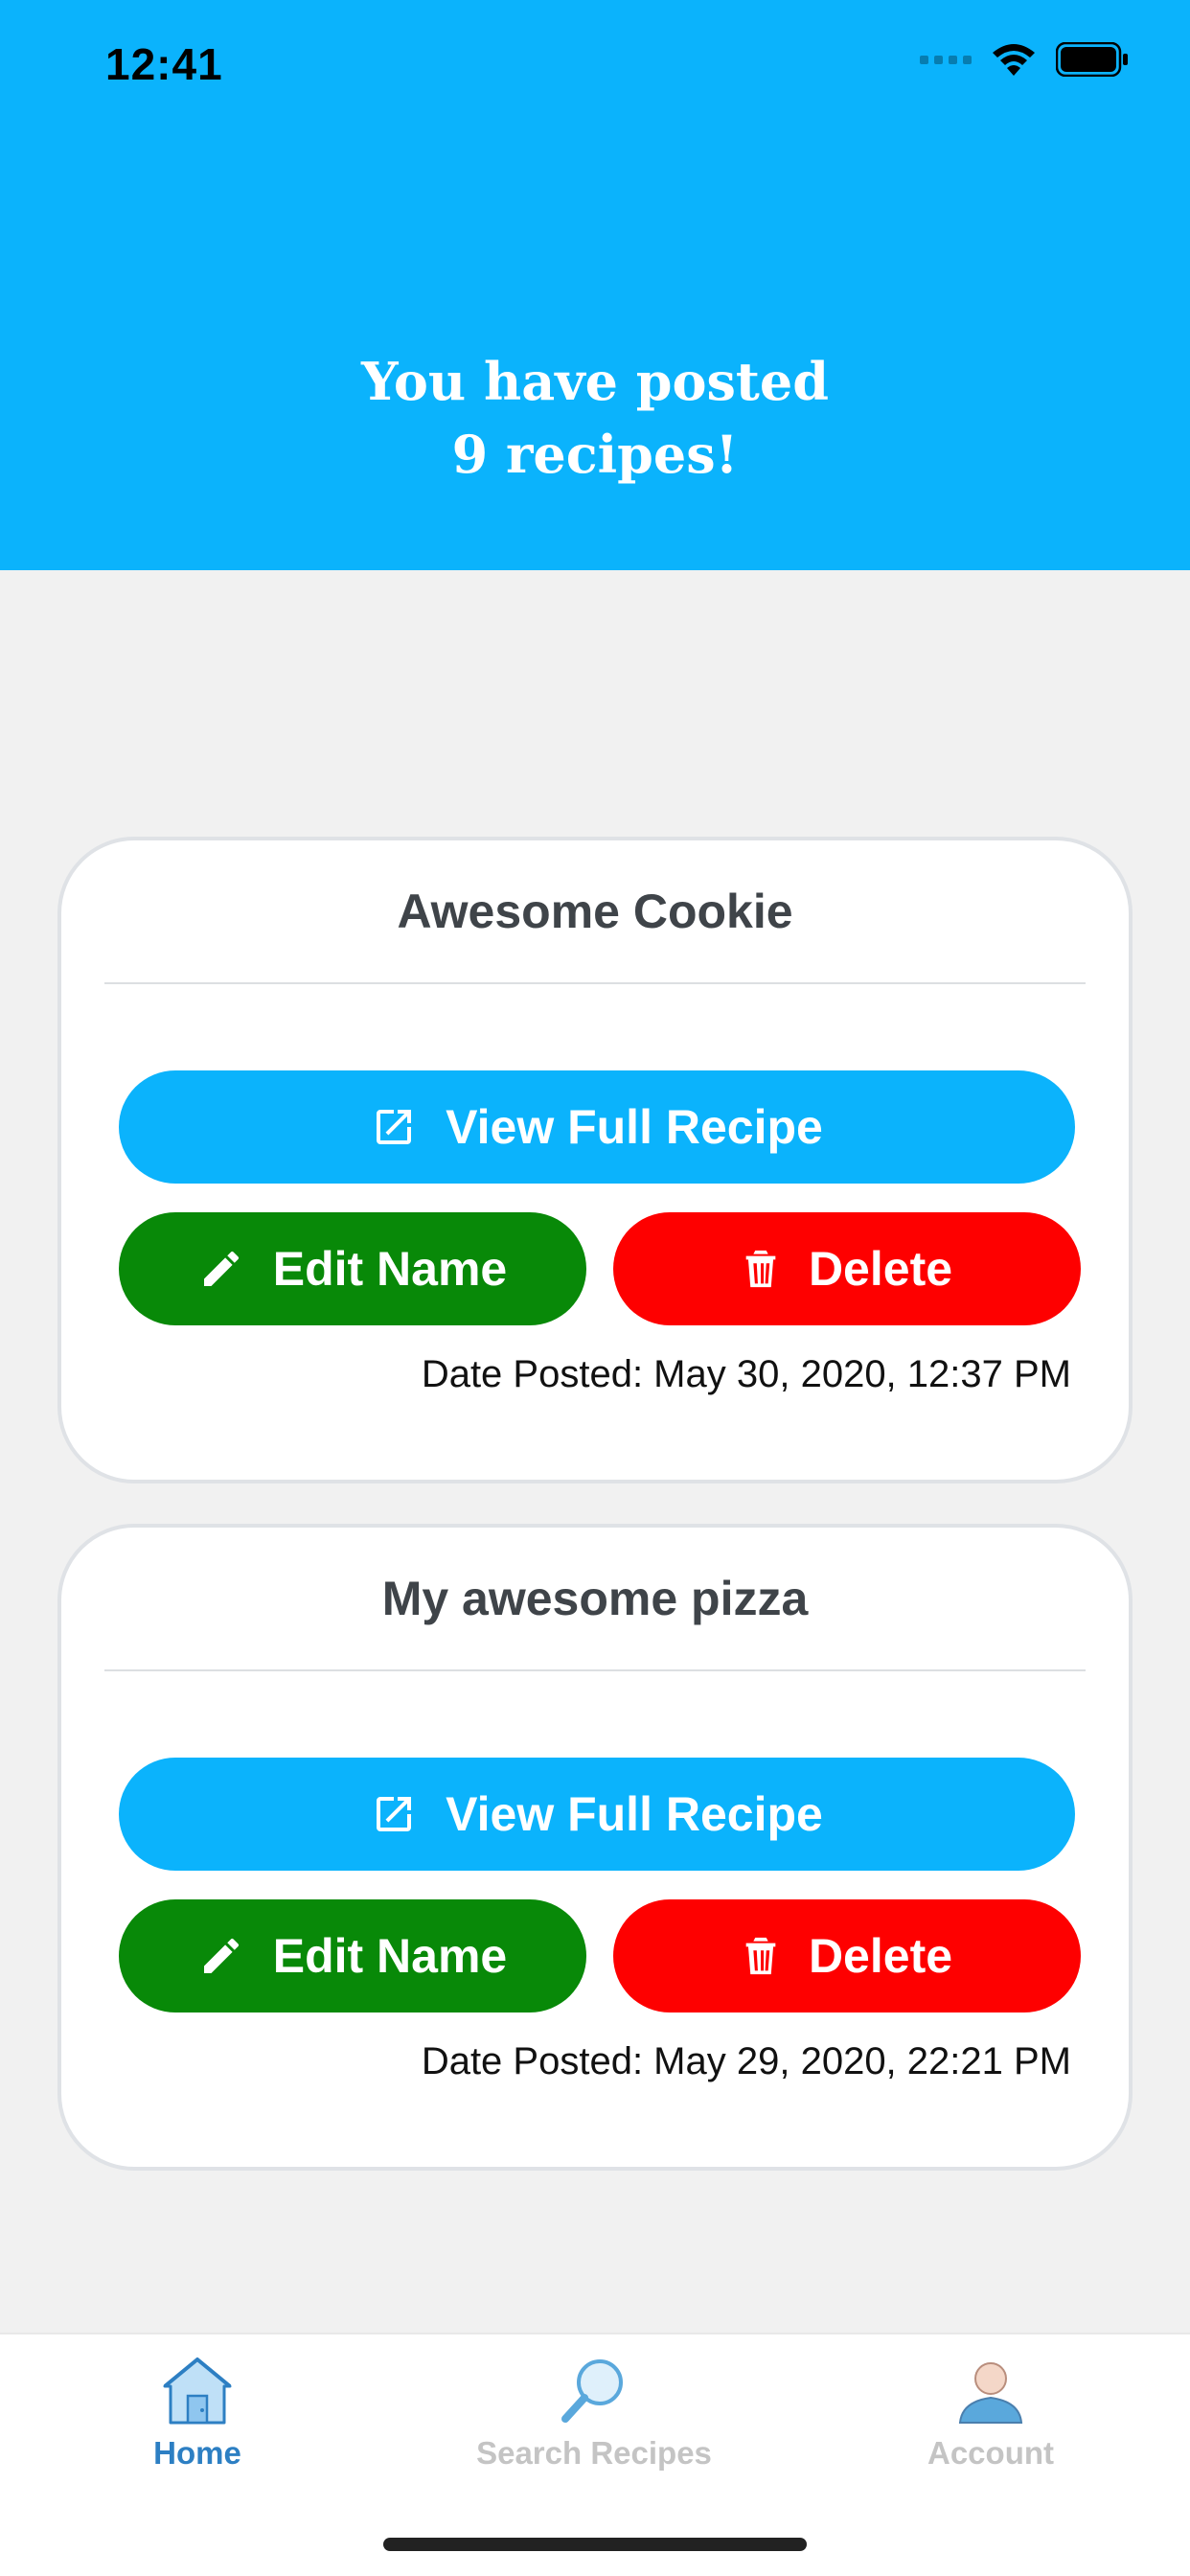 This screenshot has width=1190, height=2576. Describe the element at coordinates (198, 2392) in the screenshot. I see `home-icon` at that location.